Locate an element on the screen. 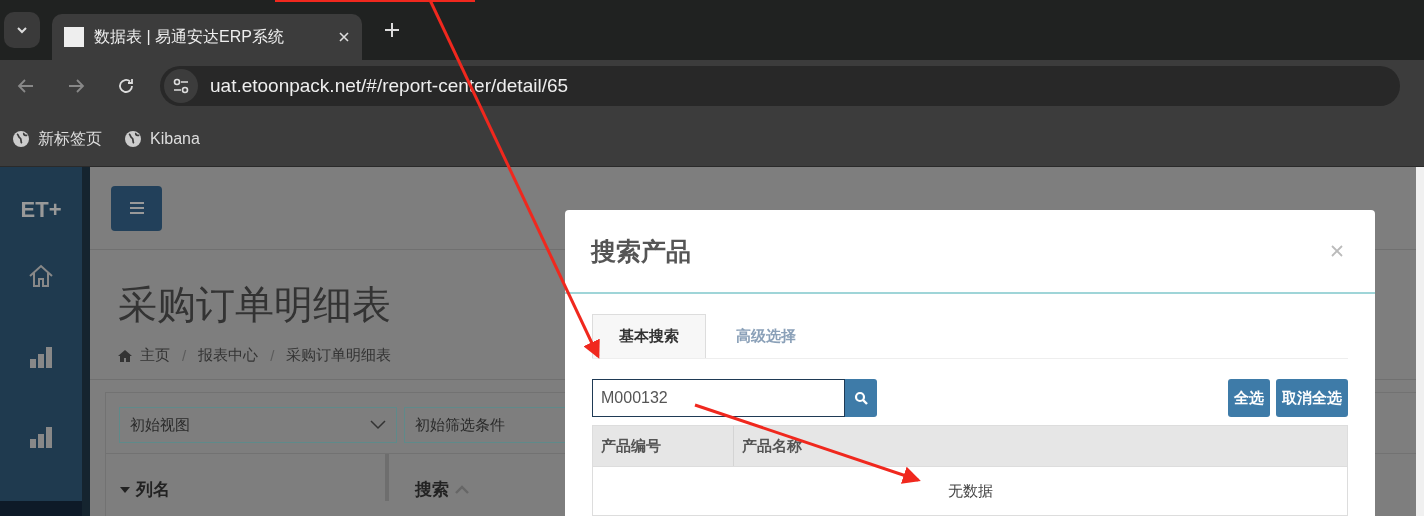 The height and width of the screenshot is (516, 1424). page-title: 采购订单明细表 is located at coordinates (255, 305).